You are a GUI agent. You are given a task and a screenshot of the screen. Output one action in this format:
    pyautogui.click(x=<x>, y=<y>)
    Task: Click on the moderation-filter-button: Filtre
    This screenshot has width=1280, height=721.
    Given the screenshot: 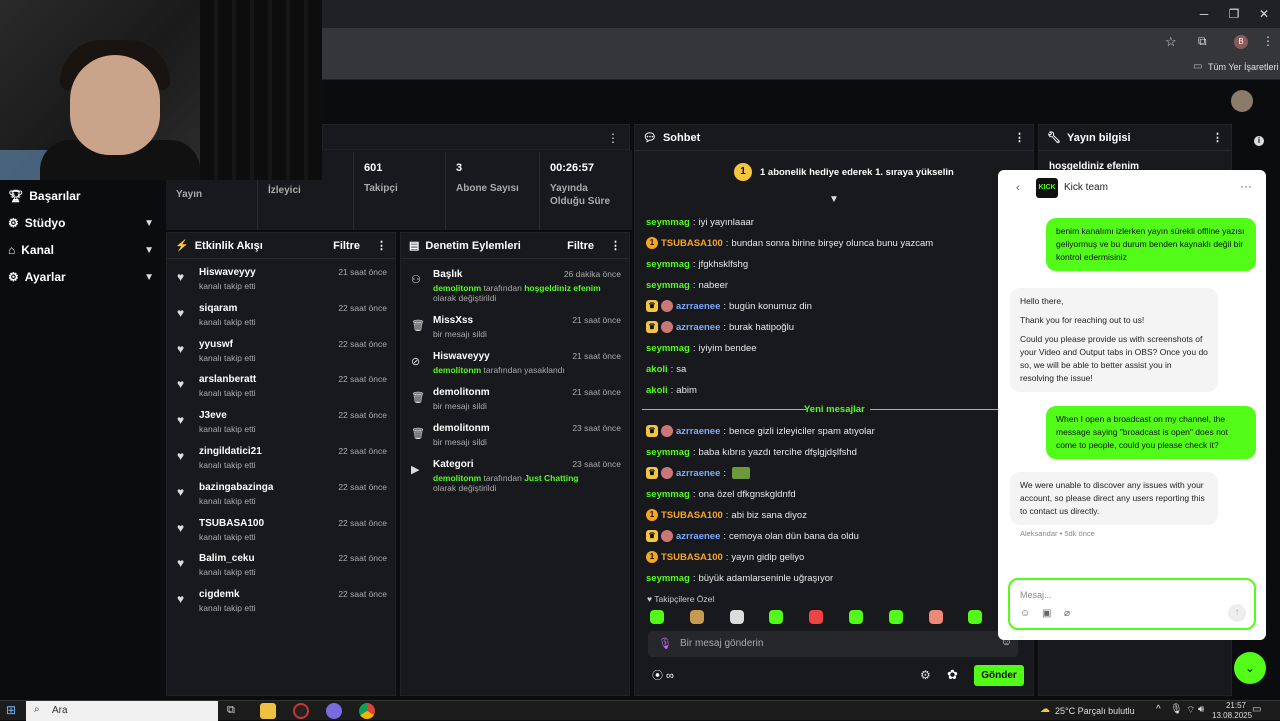 What is the action you would take?
    pyautogui.click(x=580, y=246)
    